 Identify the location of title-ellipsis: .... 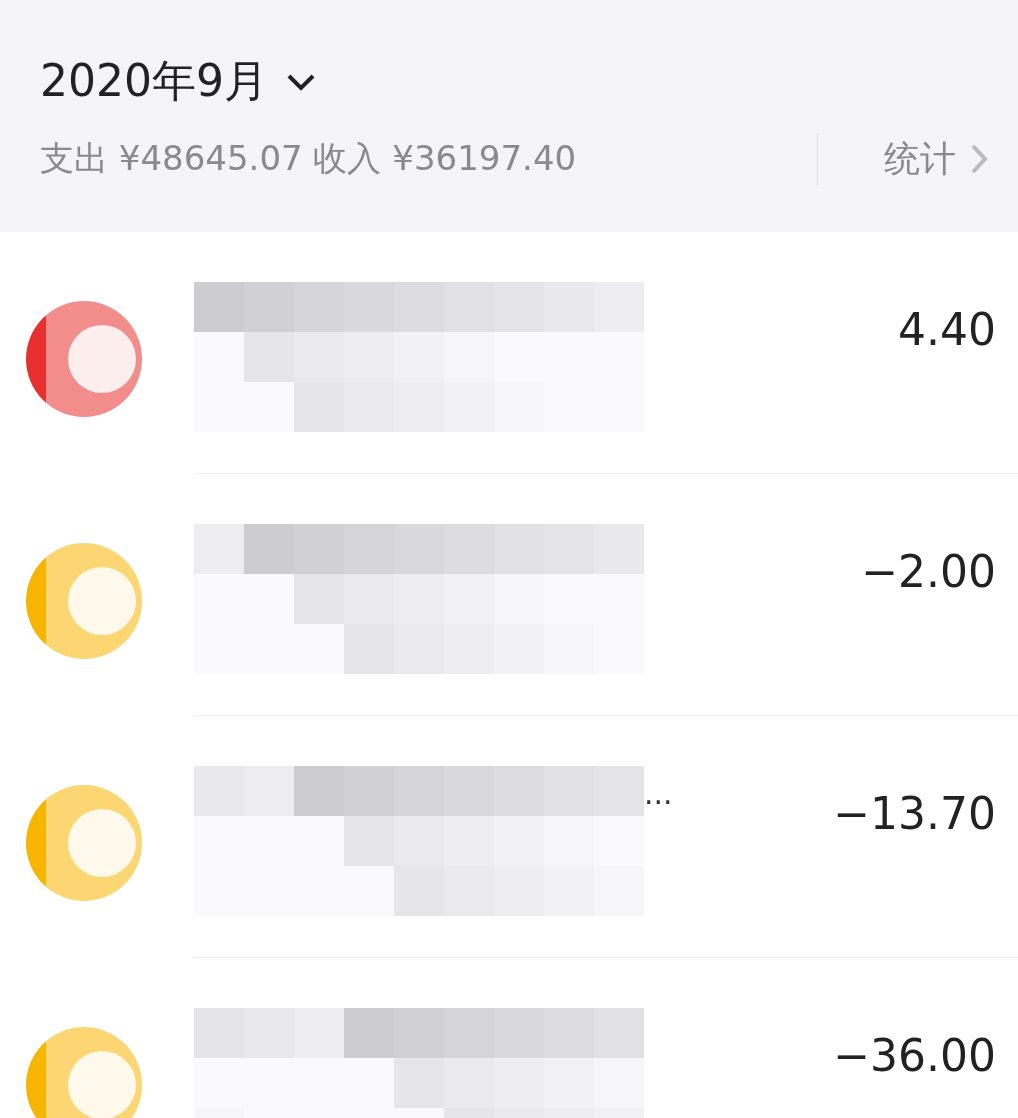
(658, 793).